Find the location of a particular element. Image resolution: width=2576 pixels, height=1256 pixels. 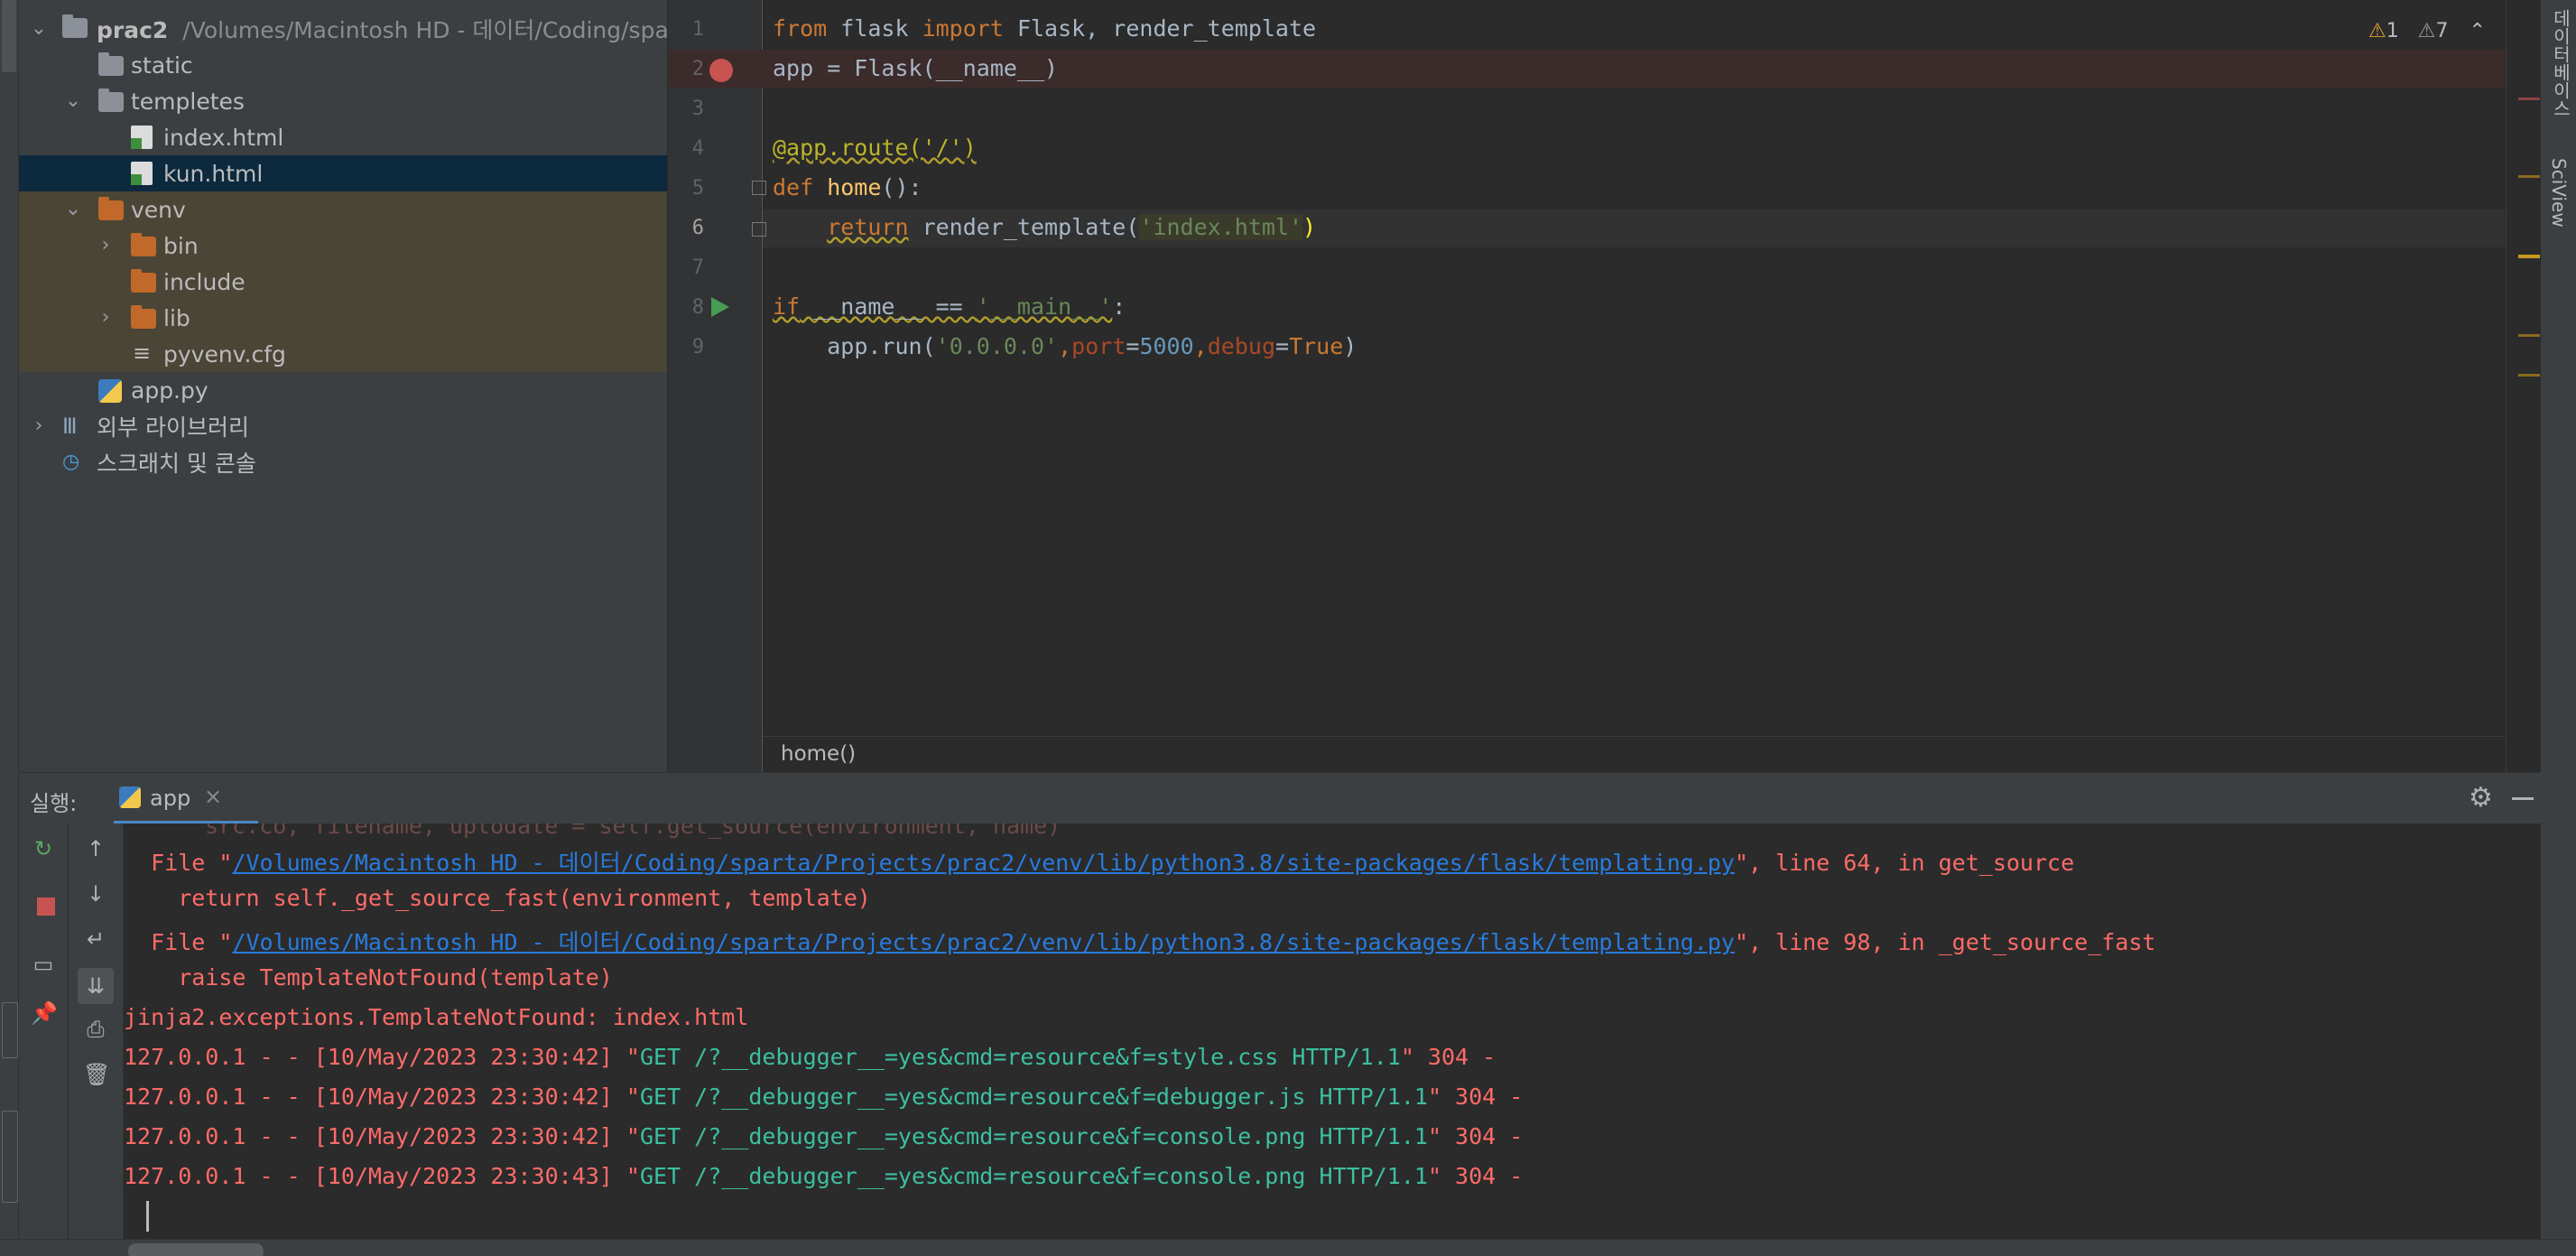

left-tool-strip is located at coordinates (9, 627).